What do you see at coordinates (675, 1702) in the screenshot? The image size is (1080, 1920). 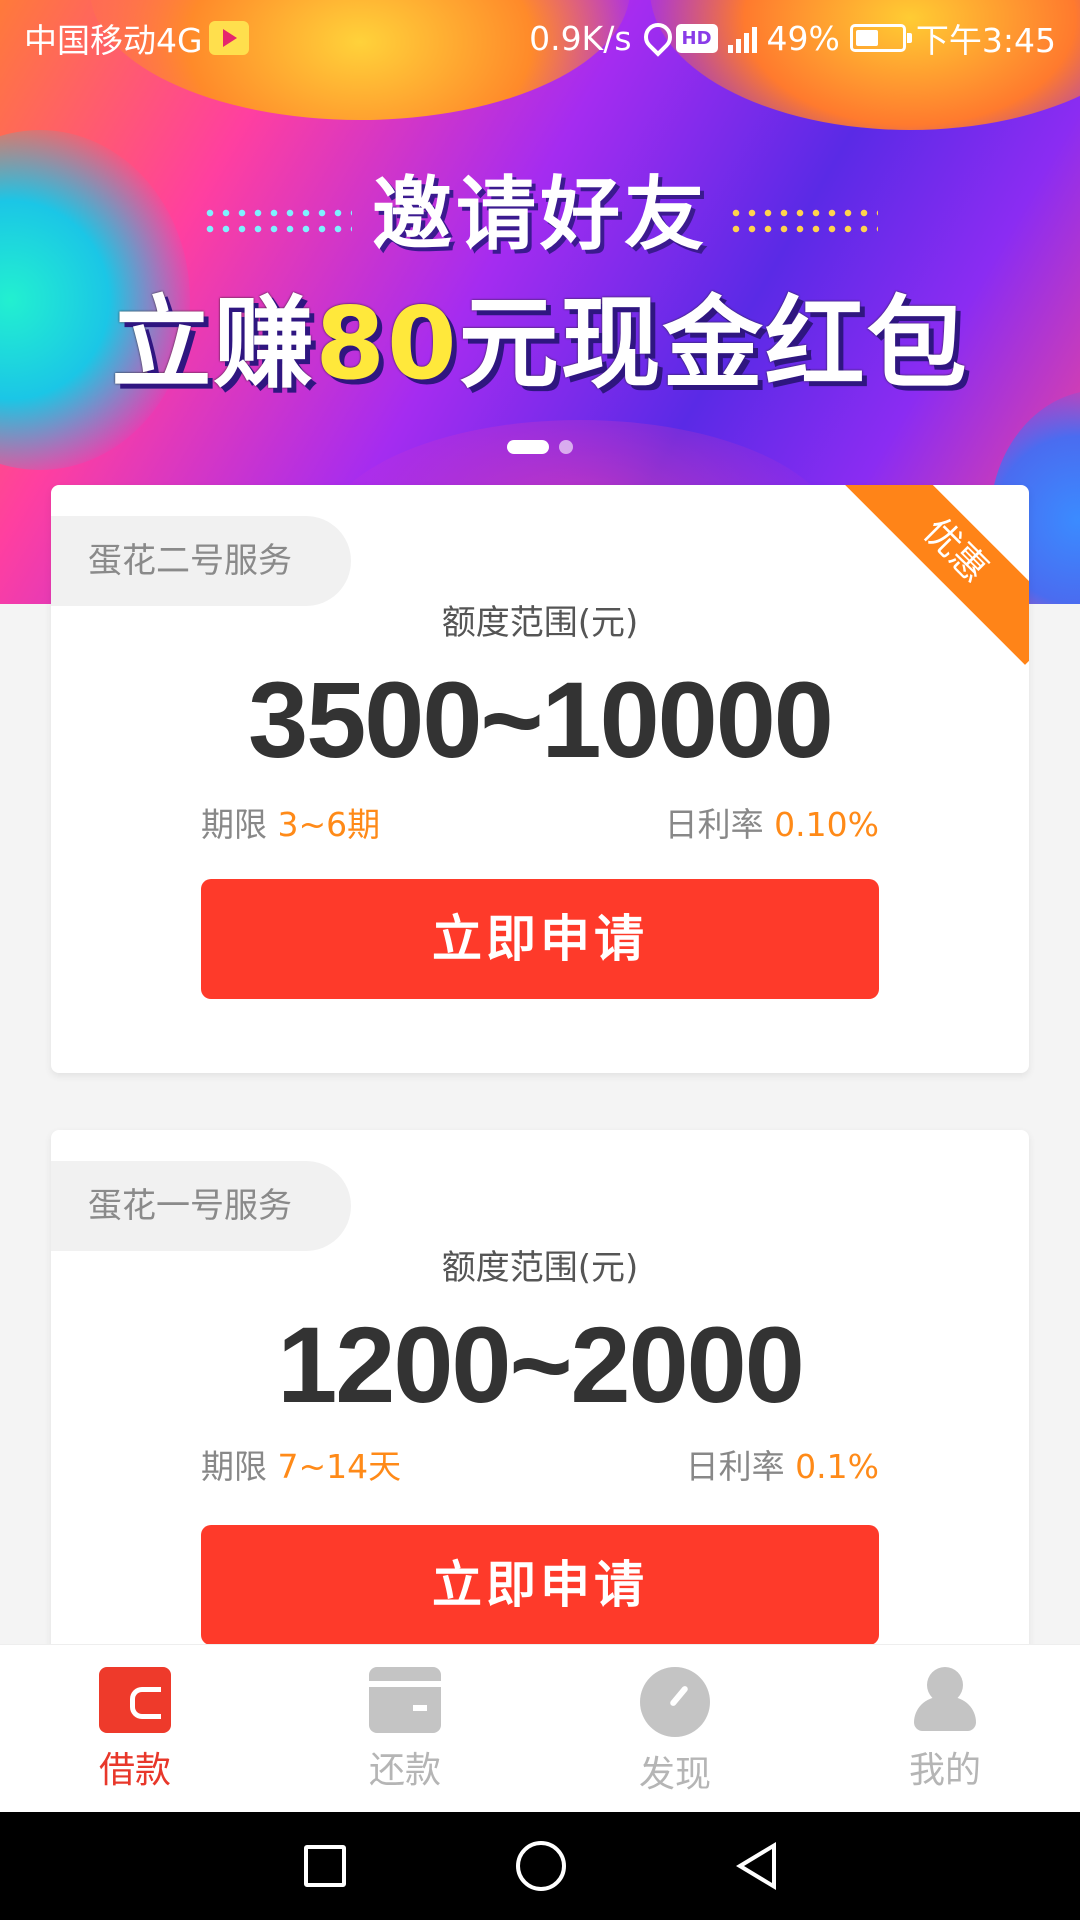 I see `compass-icon` at bounding box center [675, 1702].